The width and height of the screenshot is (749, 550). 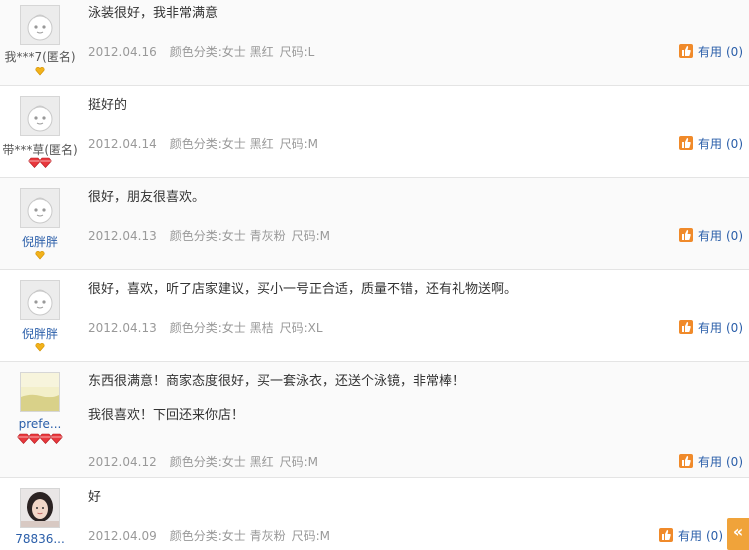 What do you see at coordinates (122, 144) in the screenshot?
I see `review-date: 2012.04.14` at bounding box center [122, 144].